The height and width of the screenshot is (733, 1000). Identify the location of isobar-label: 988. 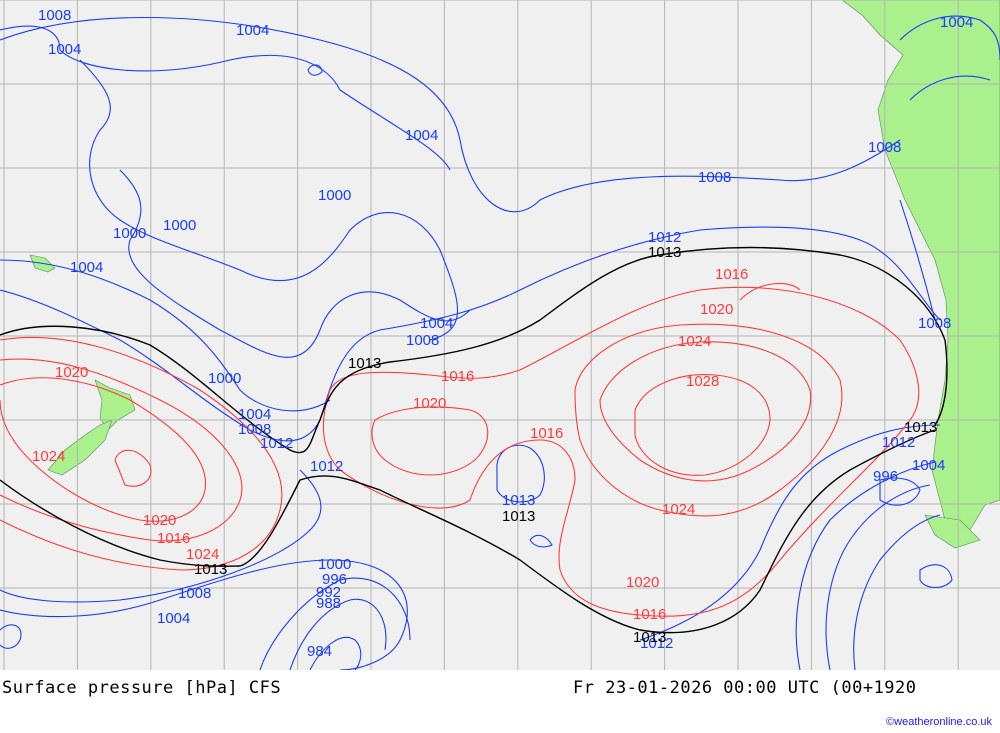
(328, 603).